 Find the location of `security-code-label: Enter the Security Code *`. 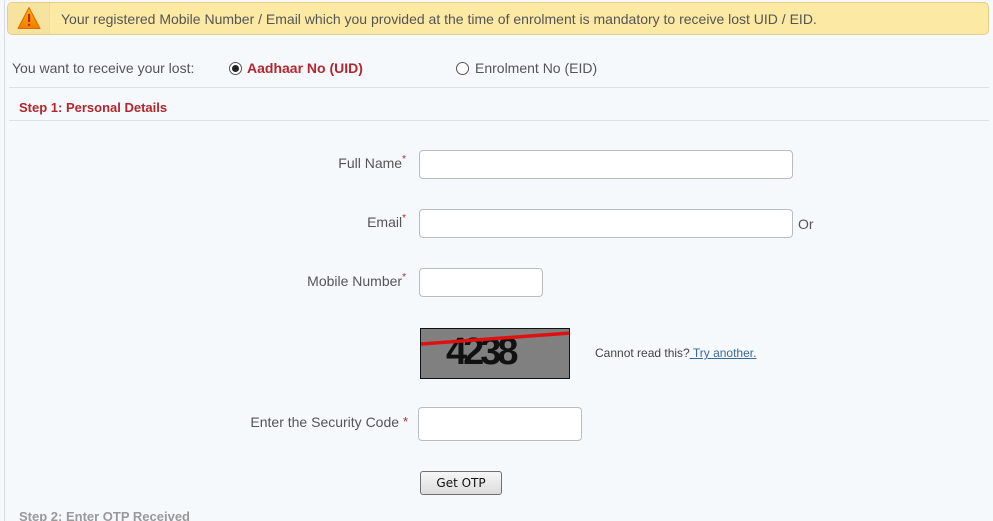

security-code-label: Enter the Security Code * is located at coordinates (329, 422).